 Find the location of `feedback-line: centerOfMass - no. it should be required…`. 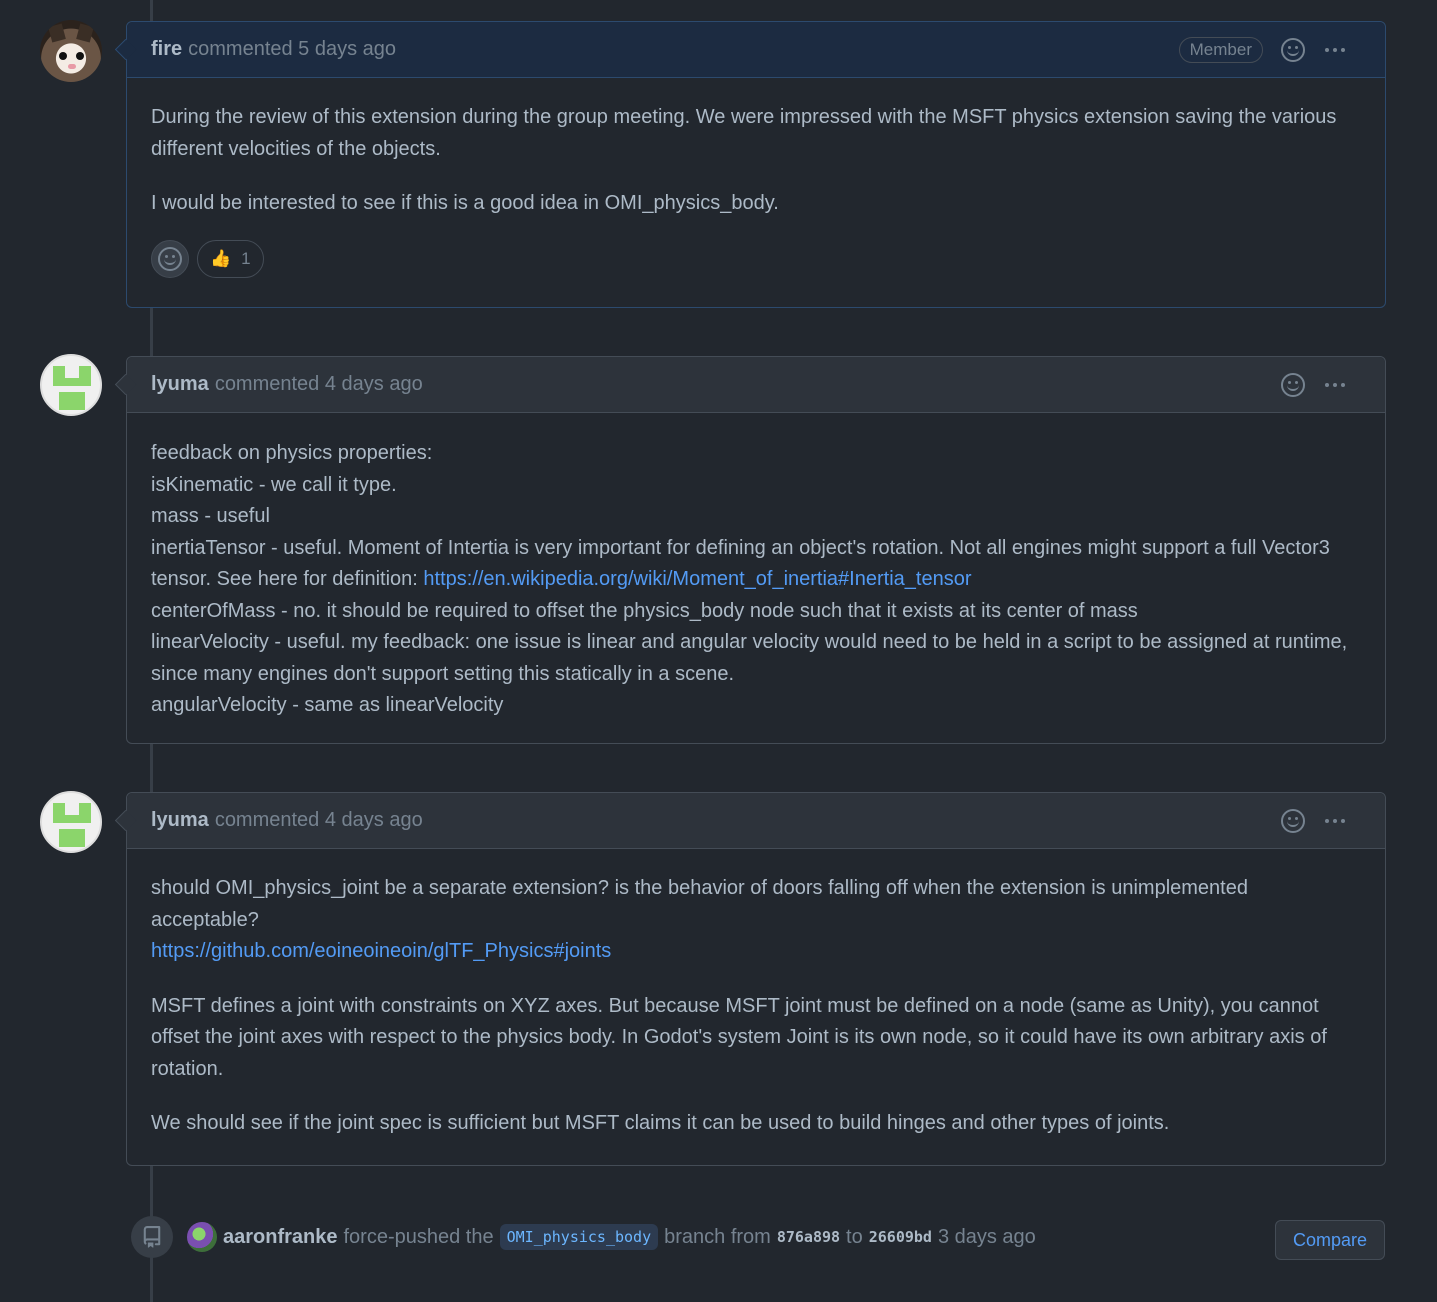

feedback-line: centerOfMass - no. it should be required… is located at coordinates (644, 610).